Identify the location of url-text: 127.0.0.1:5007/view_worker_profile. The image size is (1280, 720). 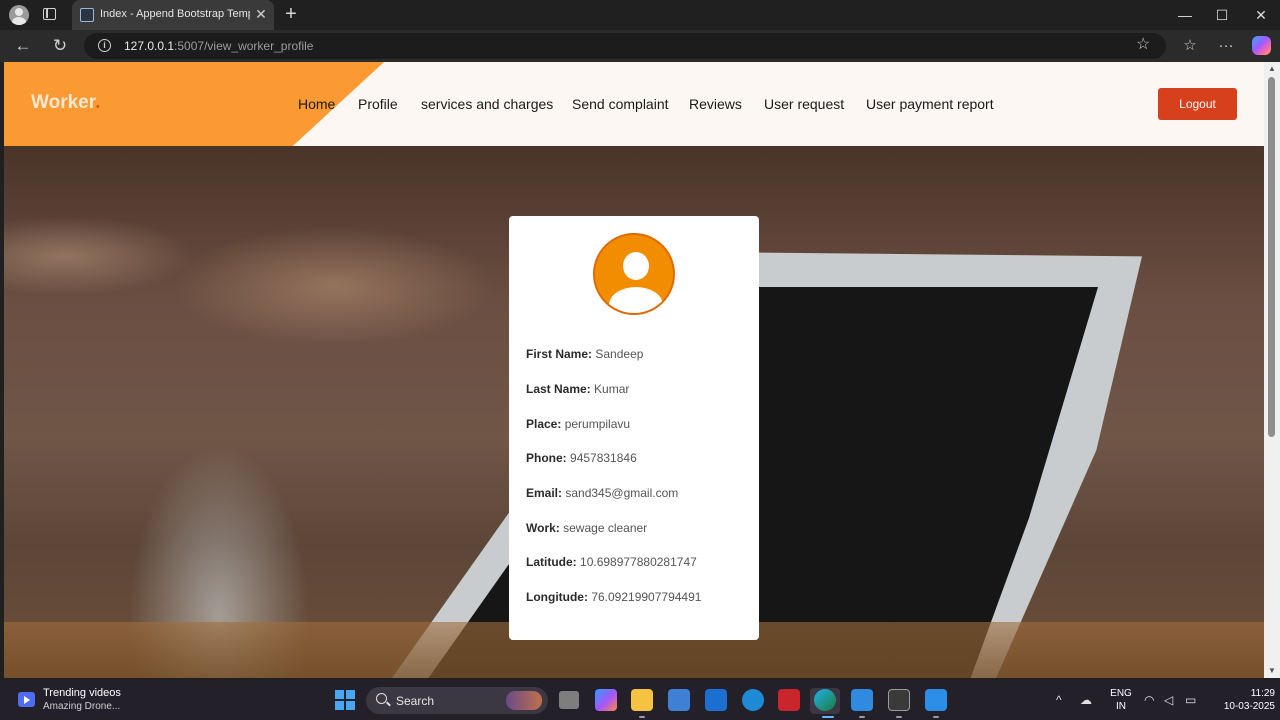
(218, 46).